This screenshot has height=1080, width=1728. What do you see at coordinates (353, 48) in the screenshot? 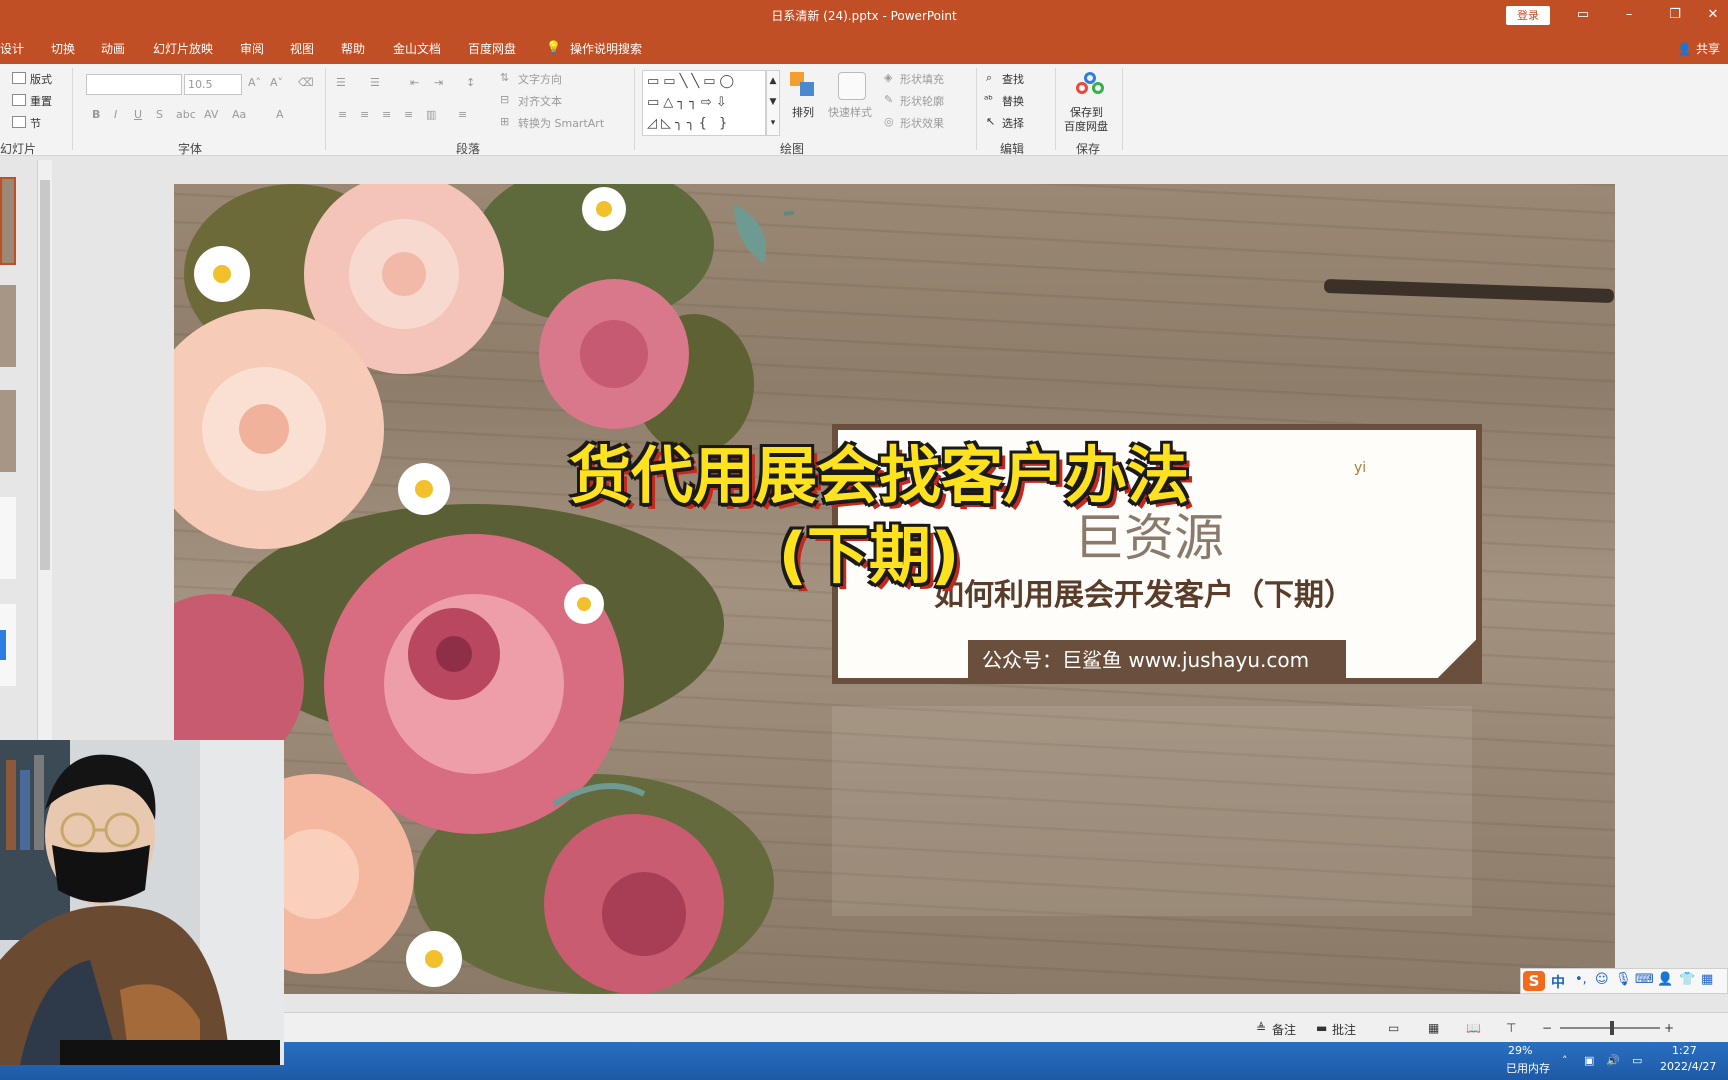
I see `tab-help: 帮助` at bounding box center [353, 48].